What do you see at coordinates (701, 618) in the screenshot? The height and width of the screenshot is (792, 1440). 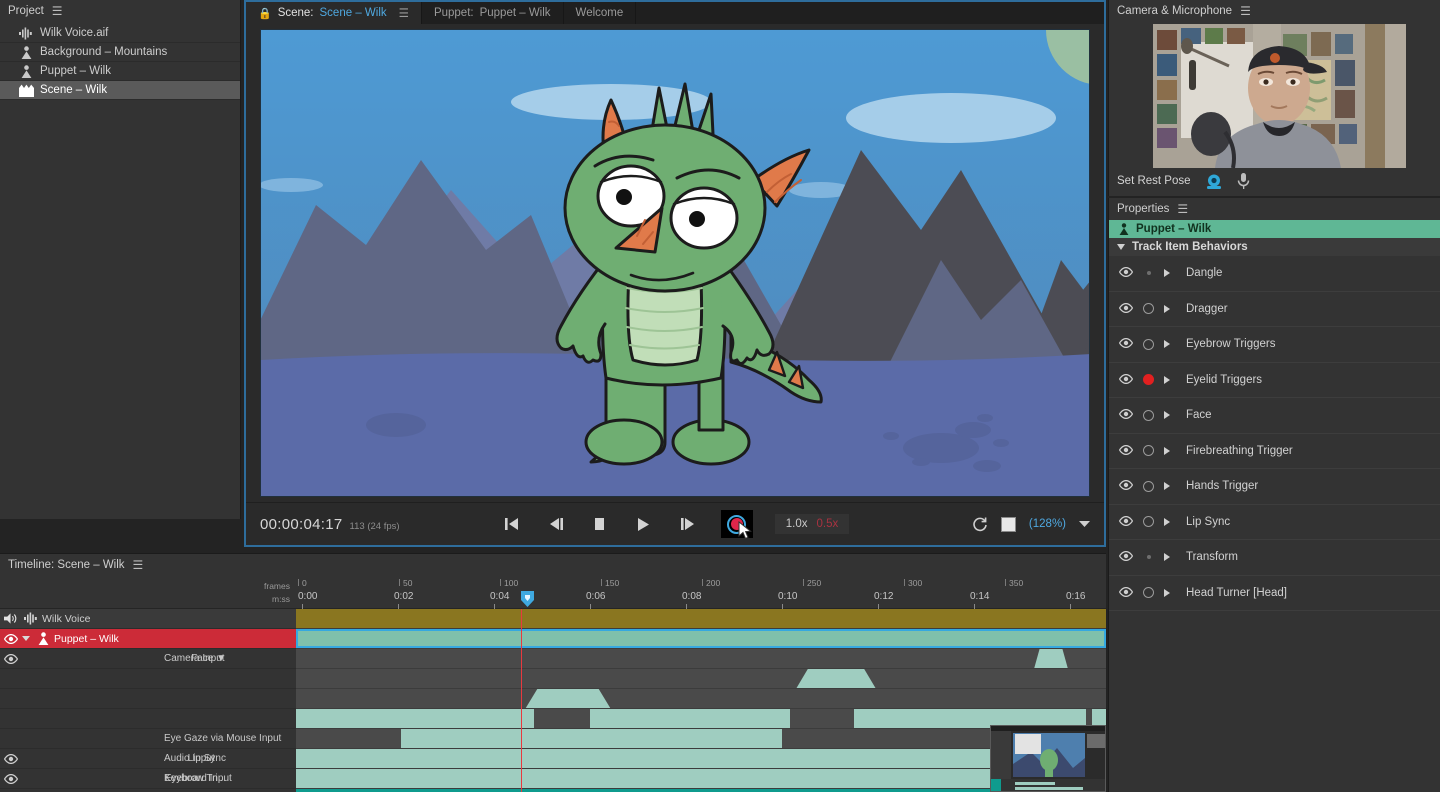 I see `clip-wilk-voice-audio` at bounding box center [701, 618].